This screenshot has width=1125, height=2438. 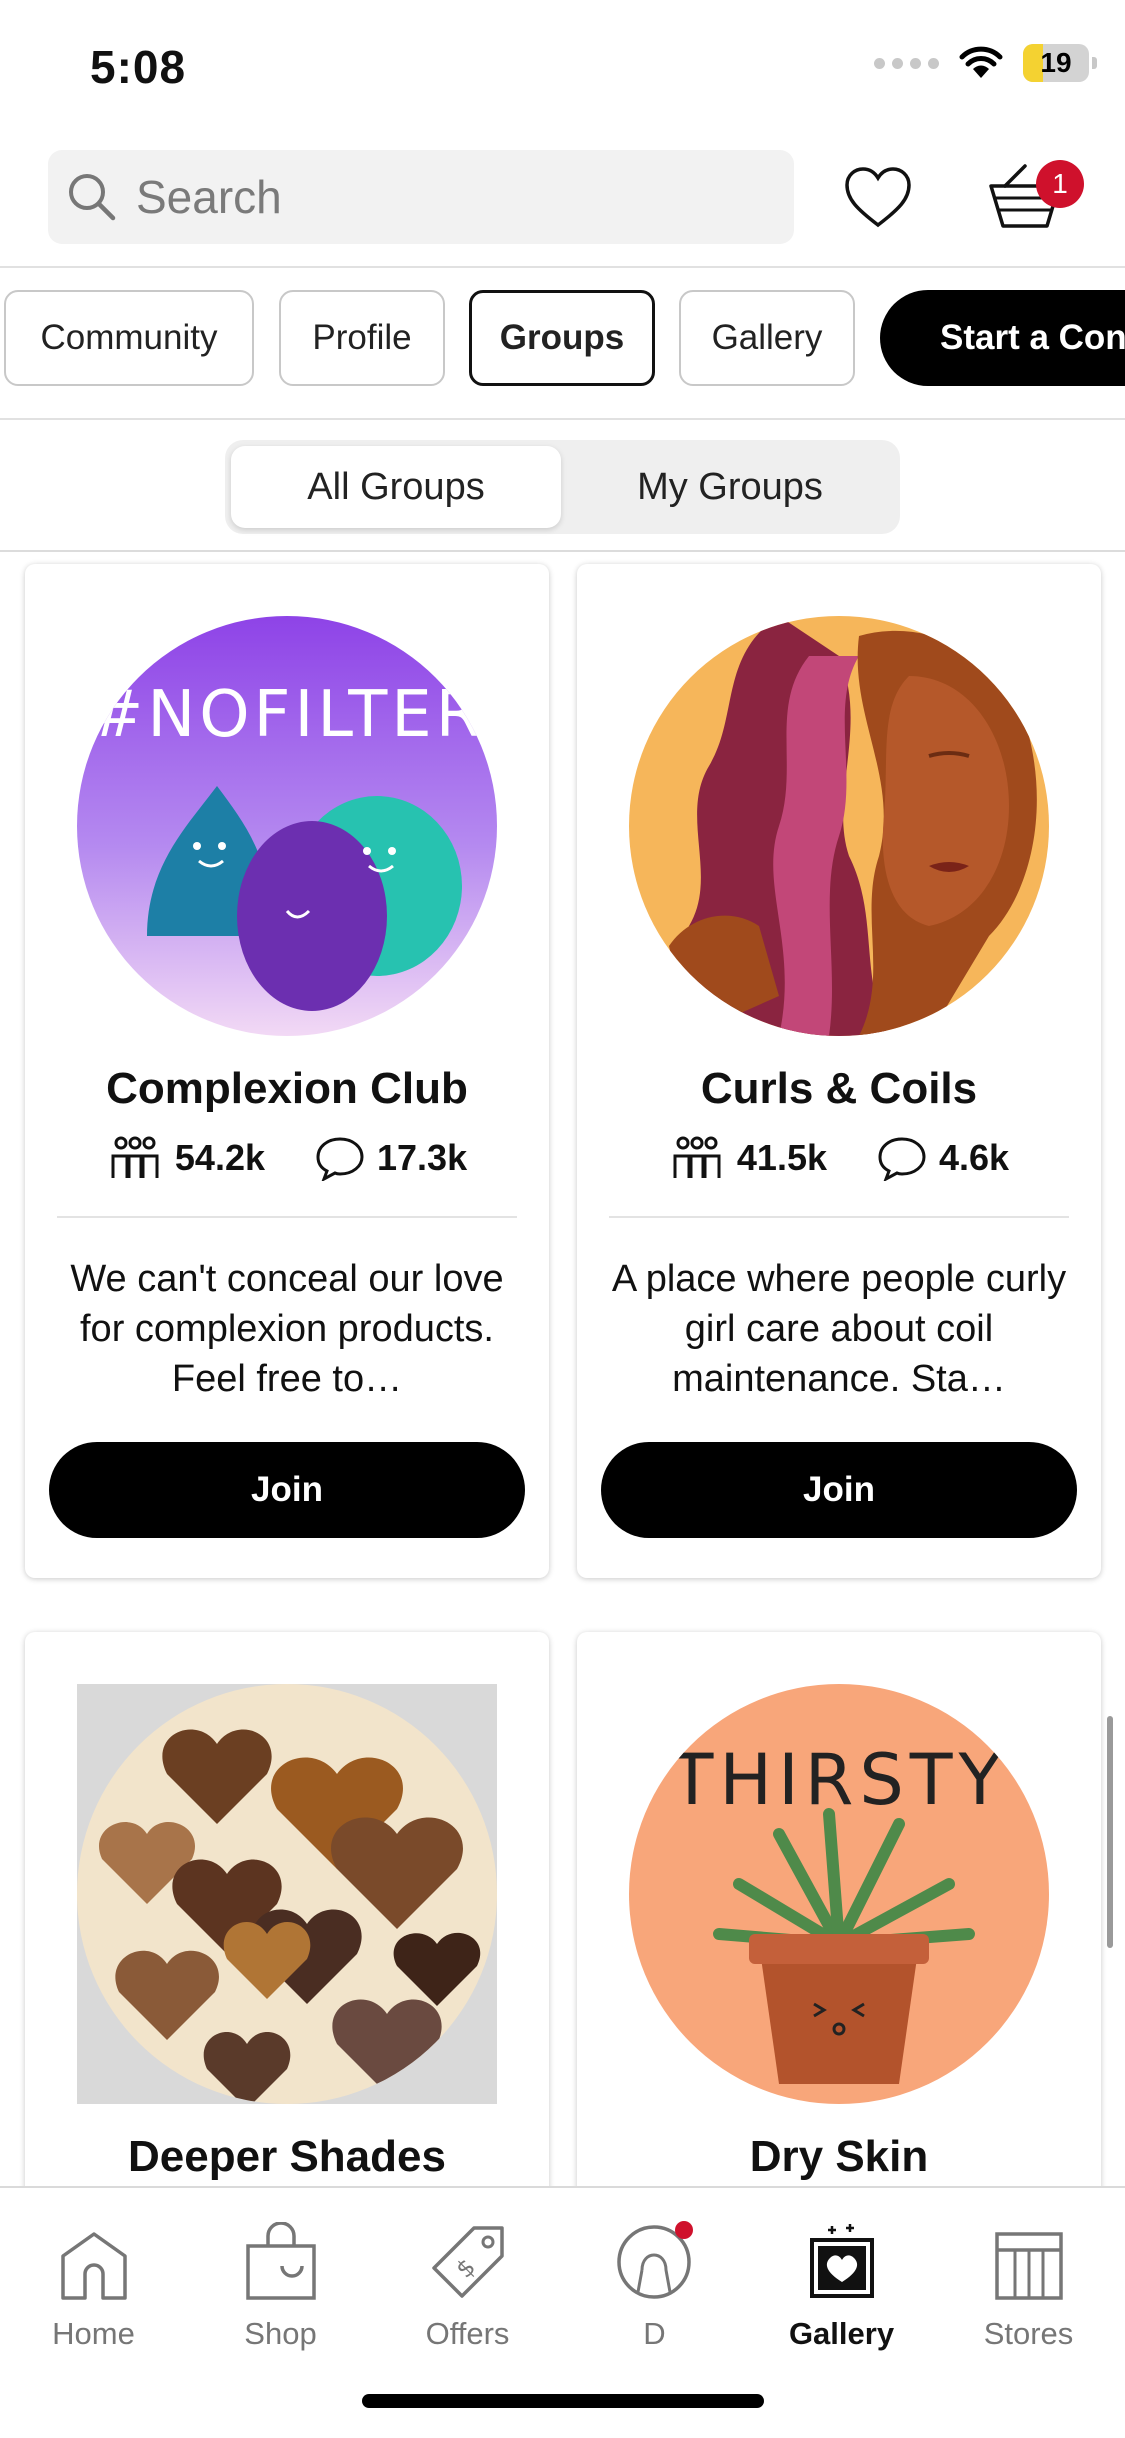 What do you see at coordinates (839, 1088) in the screenshot?
I see `group-name: Curls & Coils` at bounding box center [839, 1088].